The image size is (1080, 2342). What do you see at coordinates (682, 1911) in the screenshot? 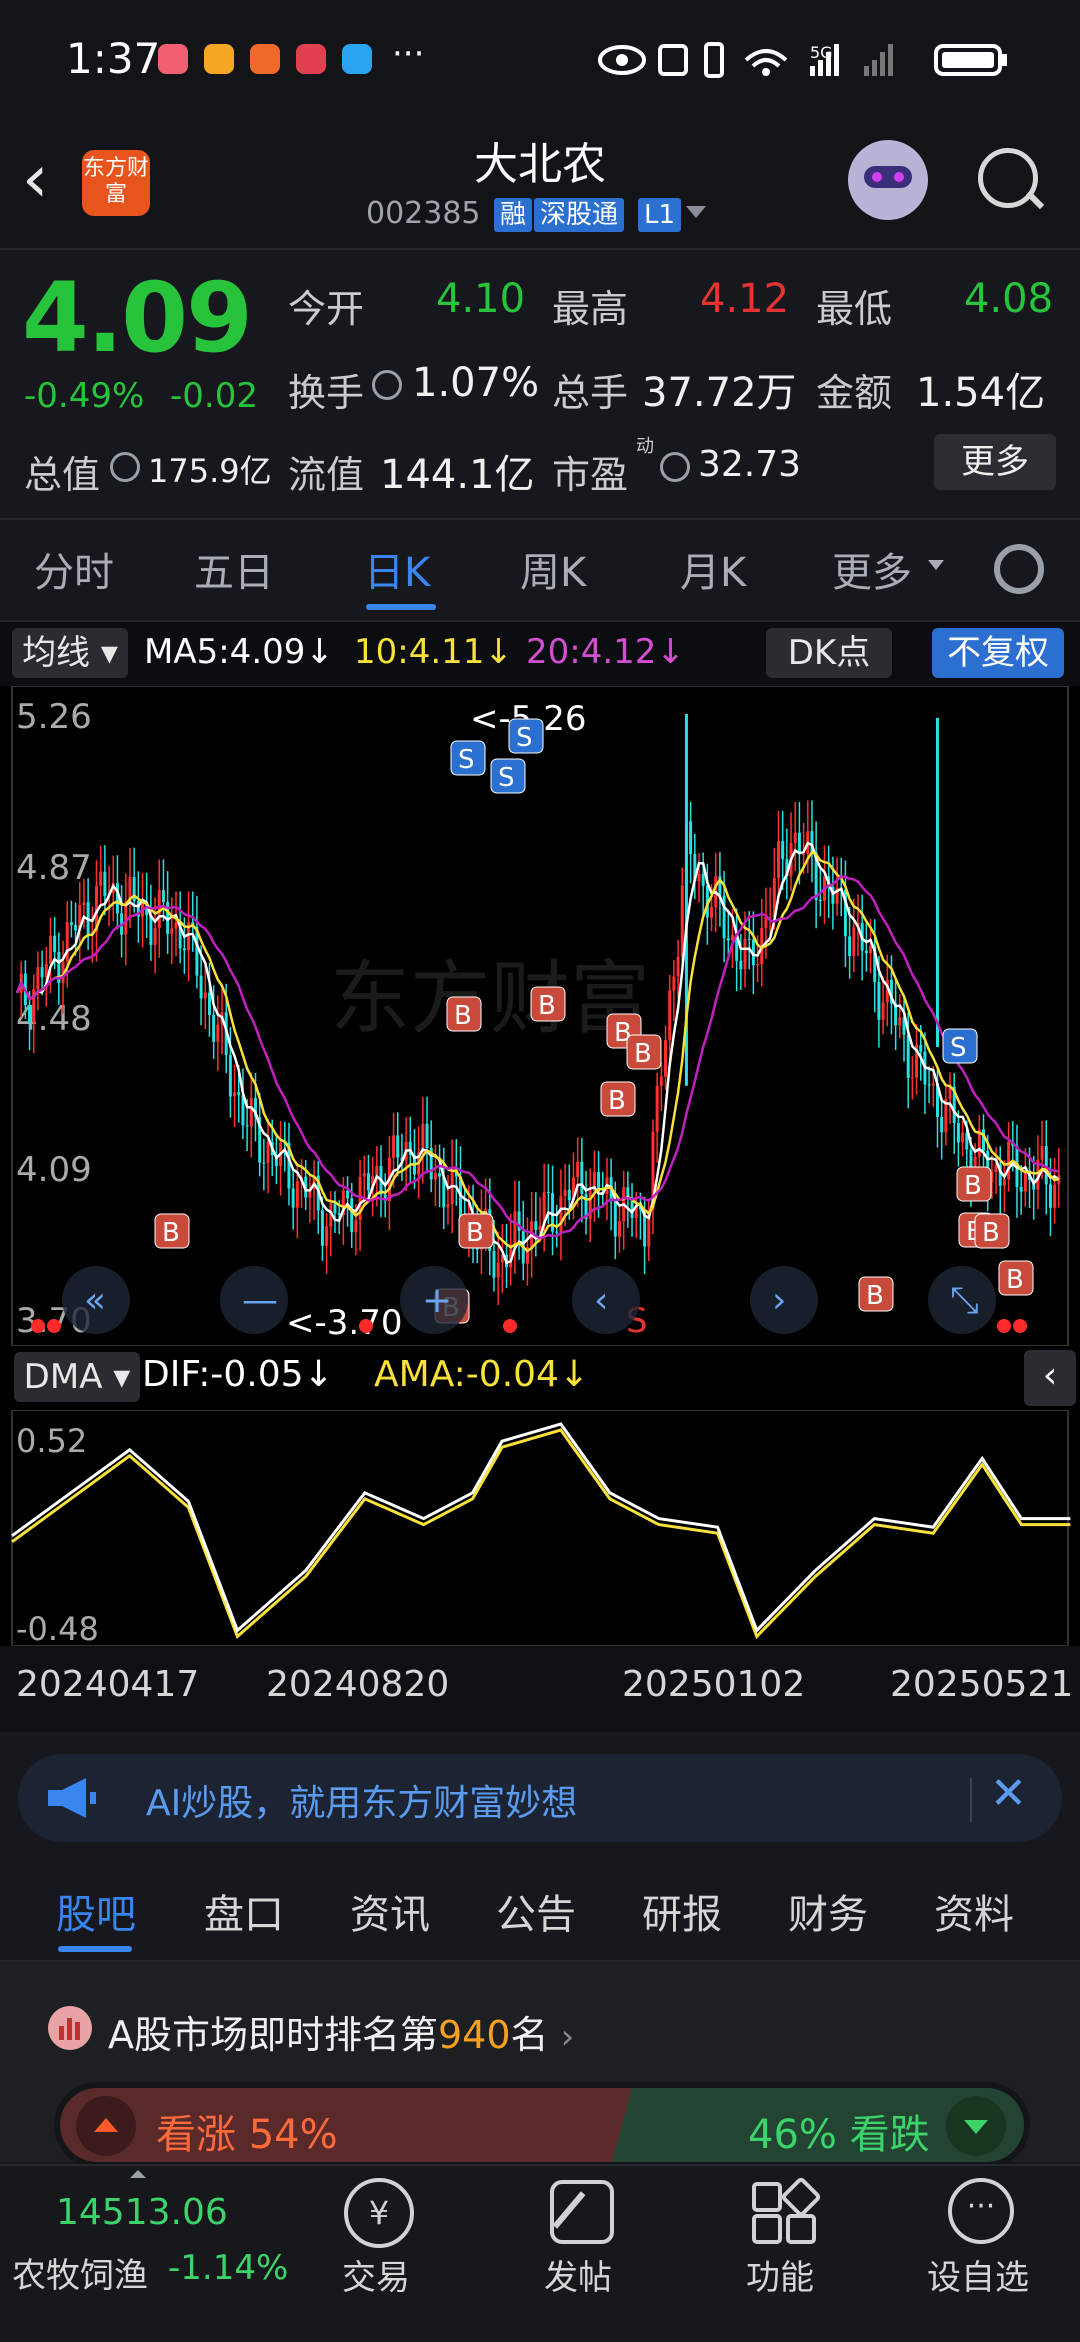
I see `tab-research: 研报` at bounding box center [682, 1911].